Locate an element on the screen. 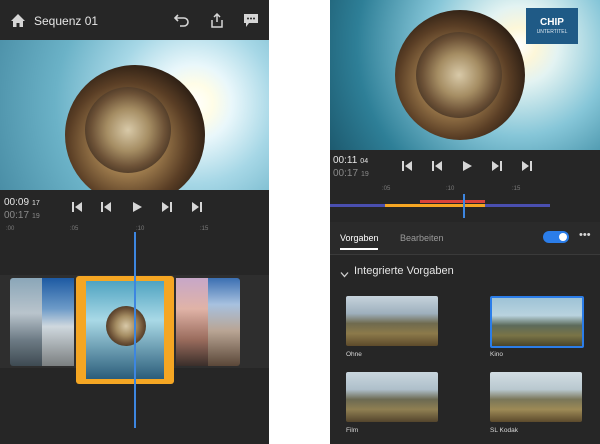  watermark-sub: UNTERTITEL is located at coordinates (552, 32).